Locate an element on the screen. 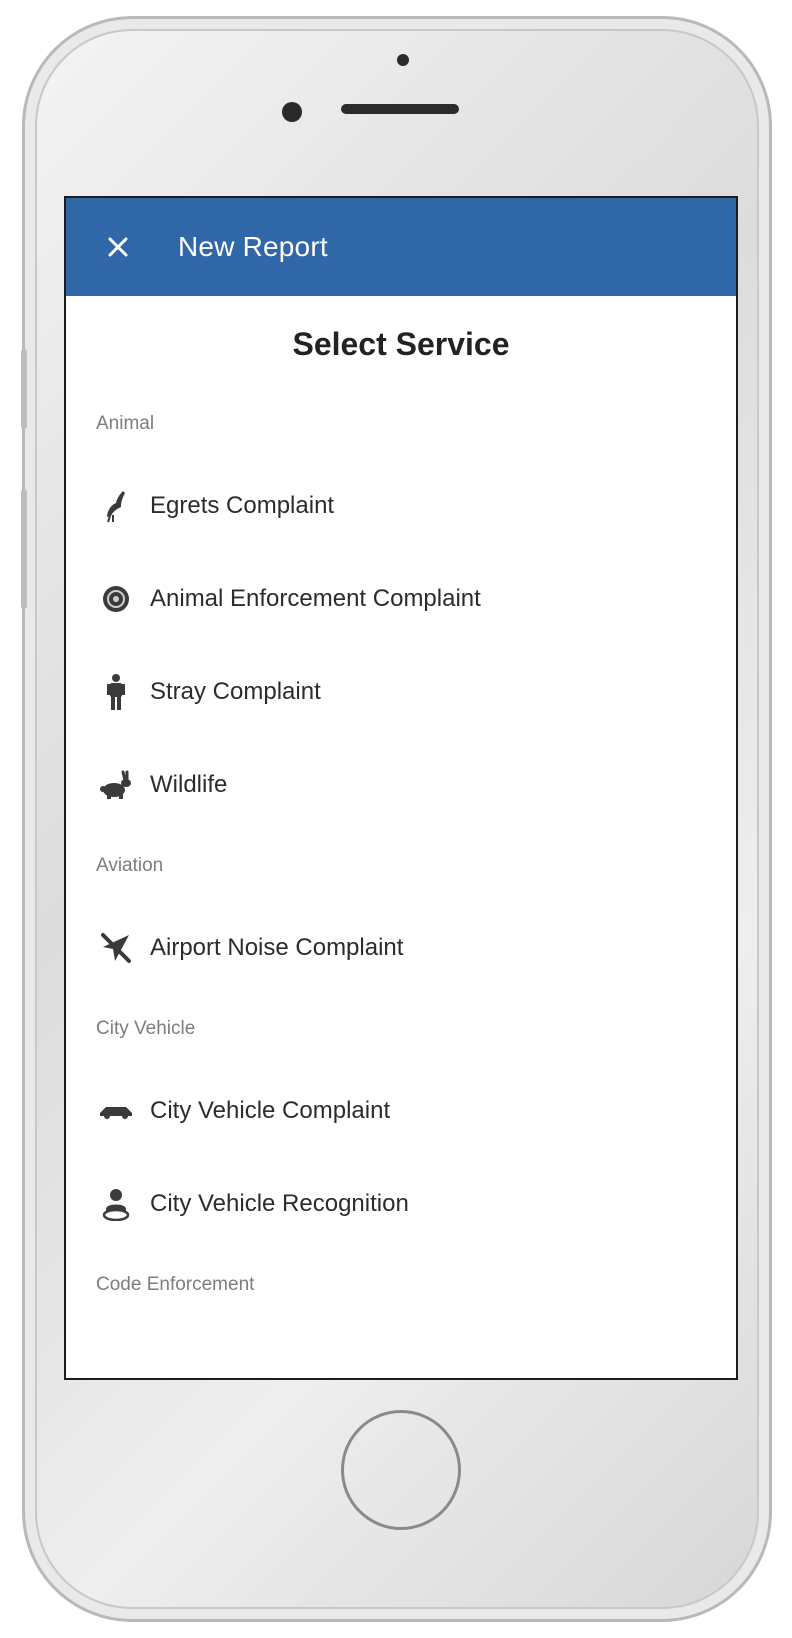 The width and height of the screenshot is (792, 1638). airplane-icon is located at coordinates (116, 948).